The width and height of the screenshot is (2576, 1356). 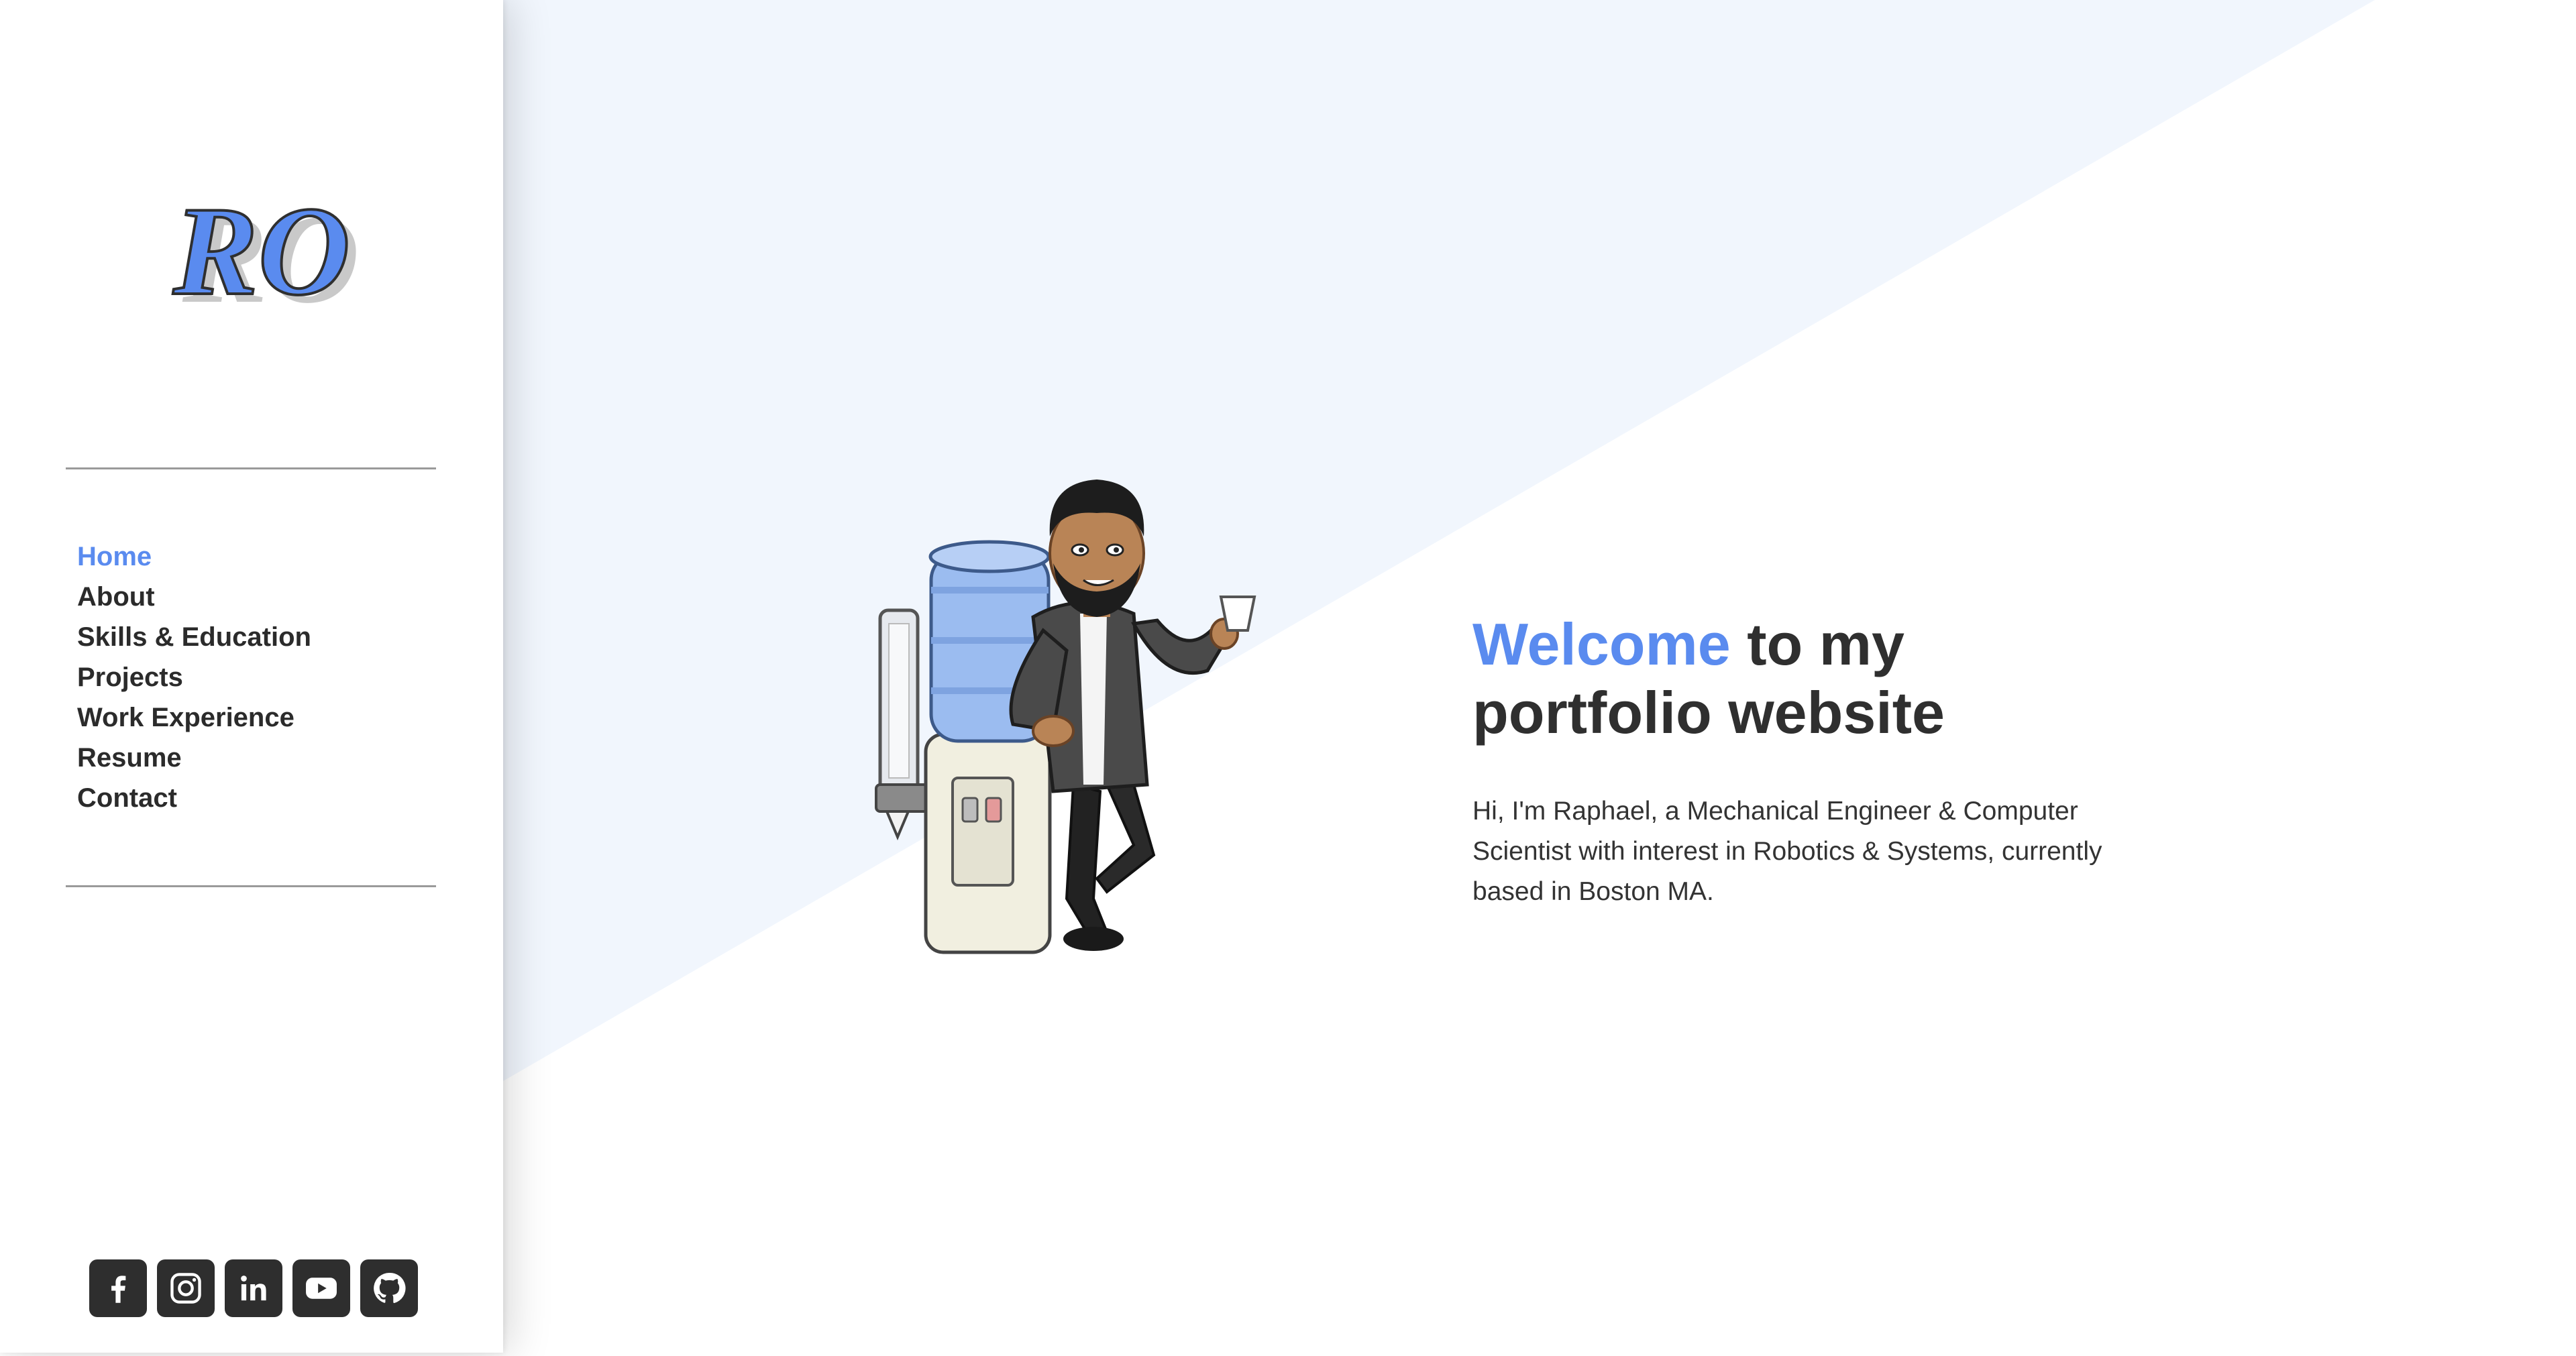 I want to click on hero-title-accent: Welcome, so click(x=1601, y=644).